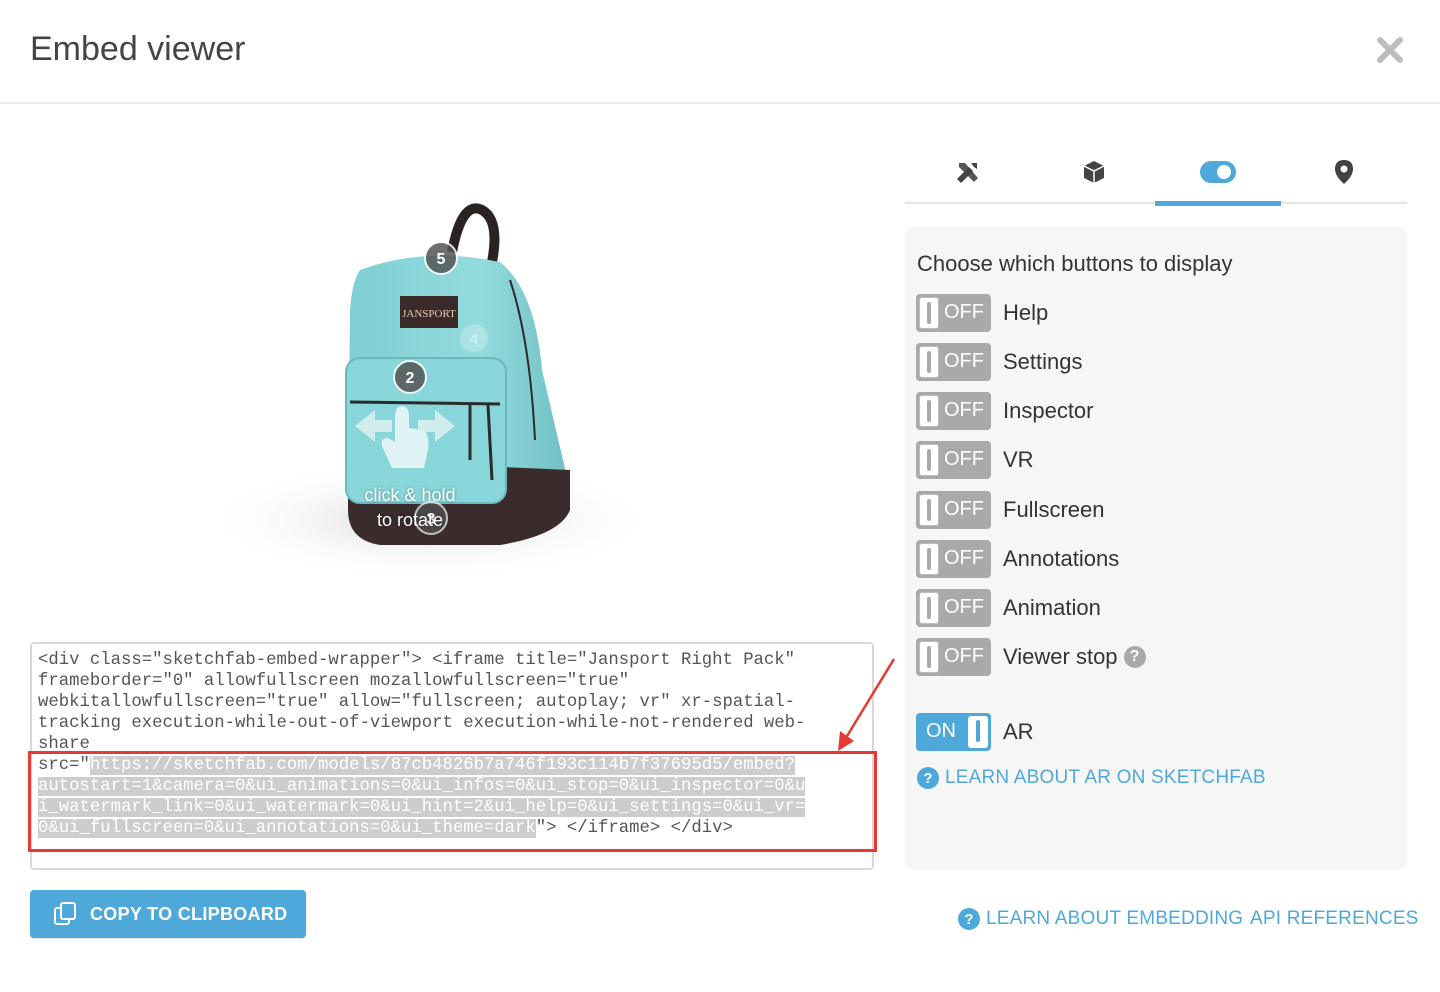  I want to click on tab-location, so click(1344, 172).